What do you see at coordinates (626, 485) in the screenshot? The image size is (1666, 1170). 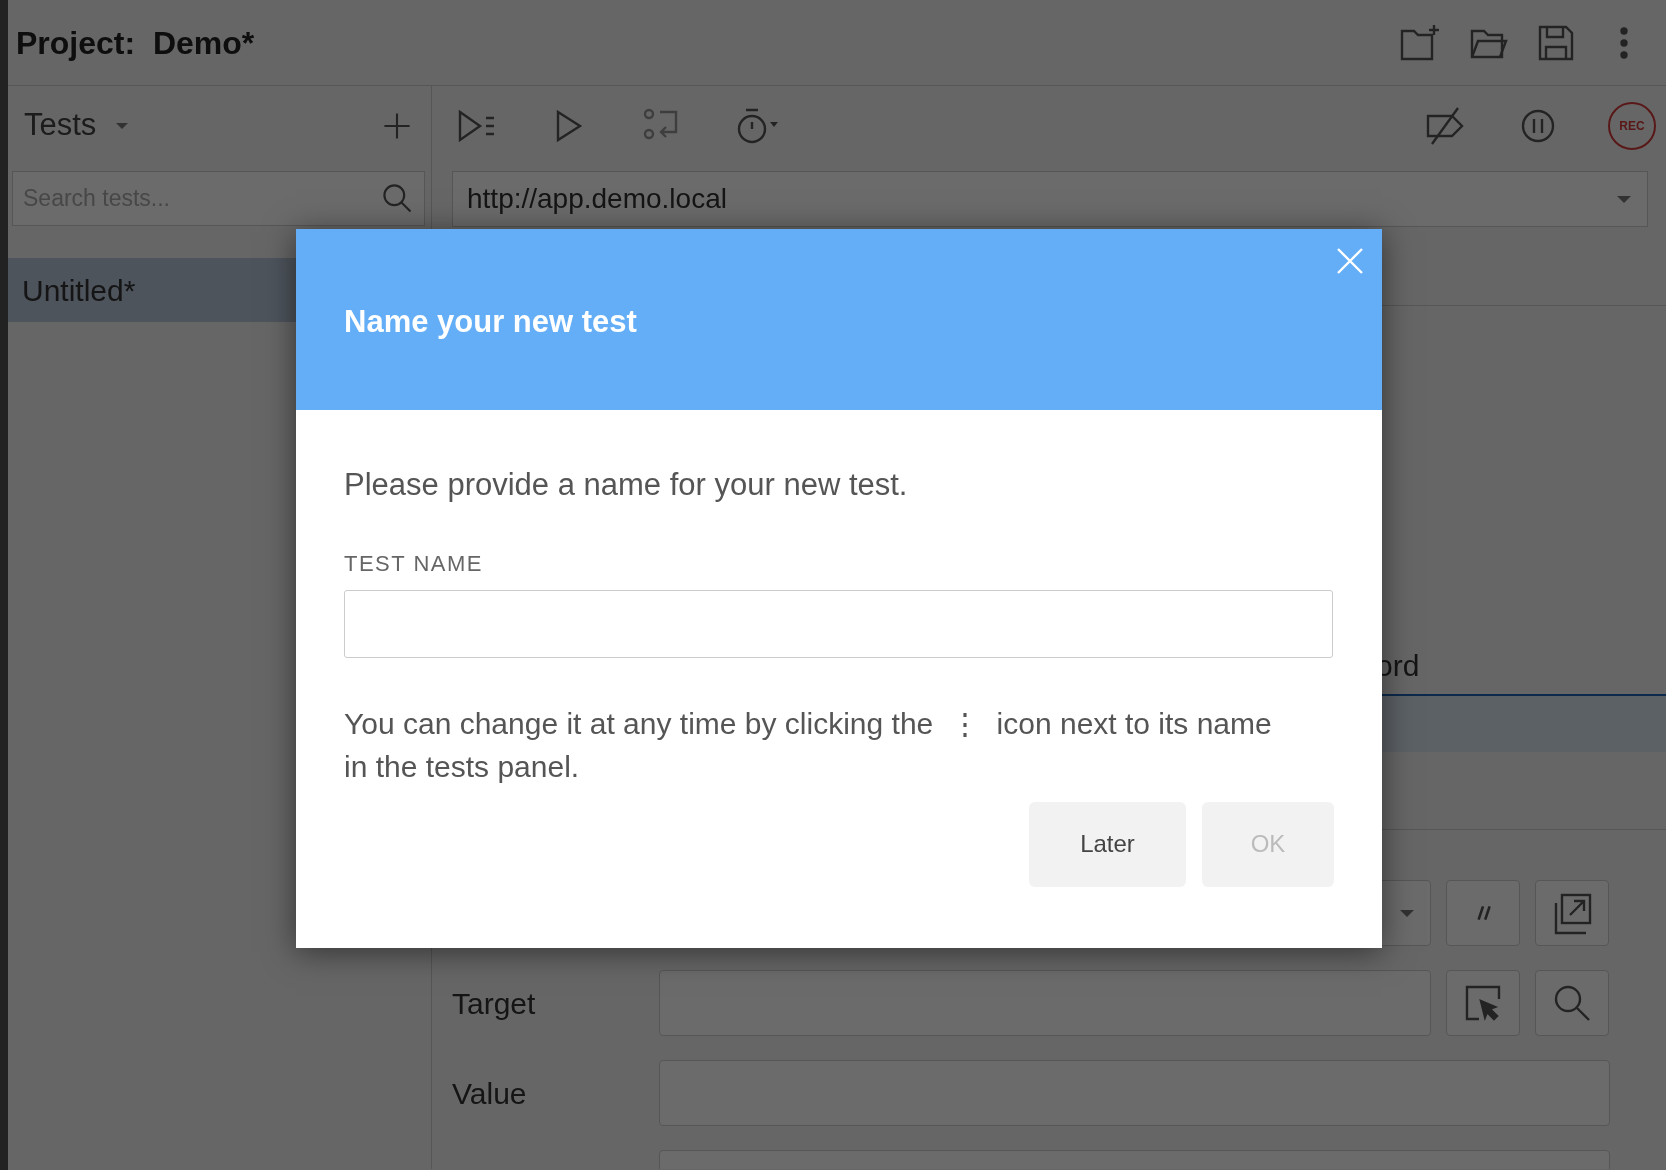 I see `dialog-message: Please provide a name for your new test.` at bounding box center [626, 485].